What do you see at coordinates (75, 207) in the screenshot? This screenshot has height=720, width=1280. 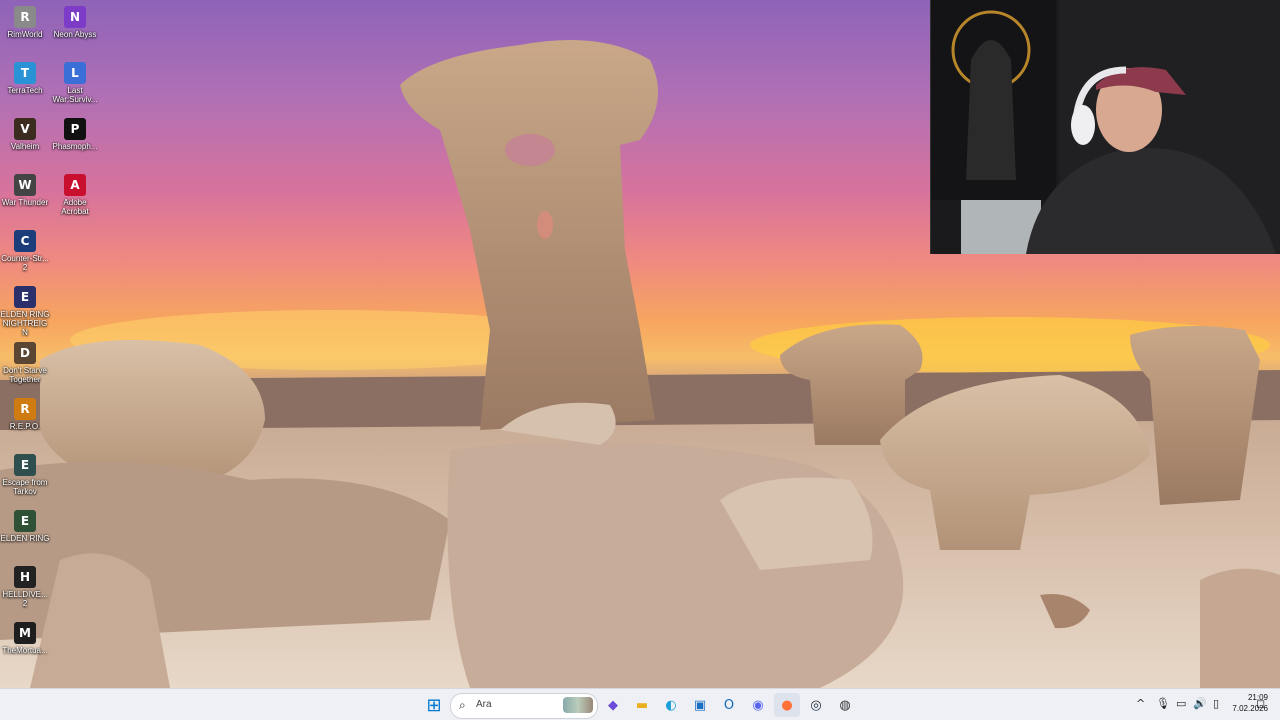 I see `desktop-icon-label: Adobe Acrobat` at bounding box center [75, 207].